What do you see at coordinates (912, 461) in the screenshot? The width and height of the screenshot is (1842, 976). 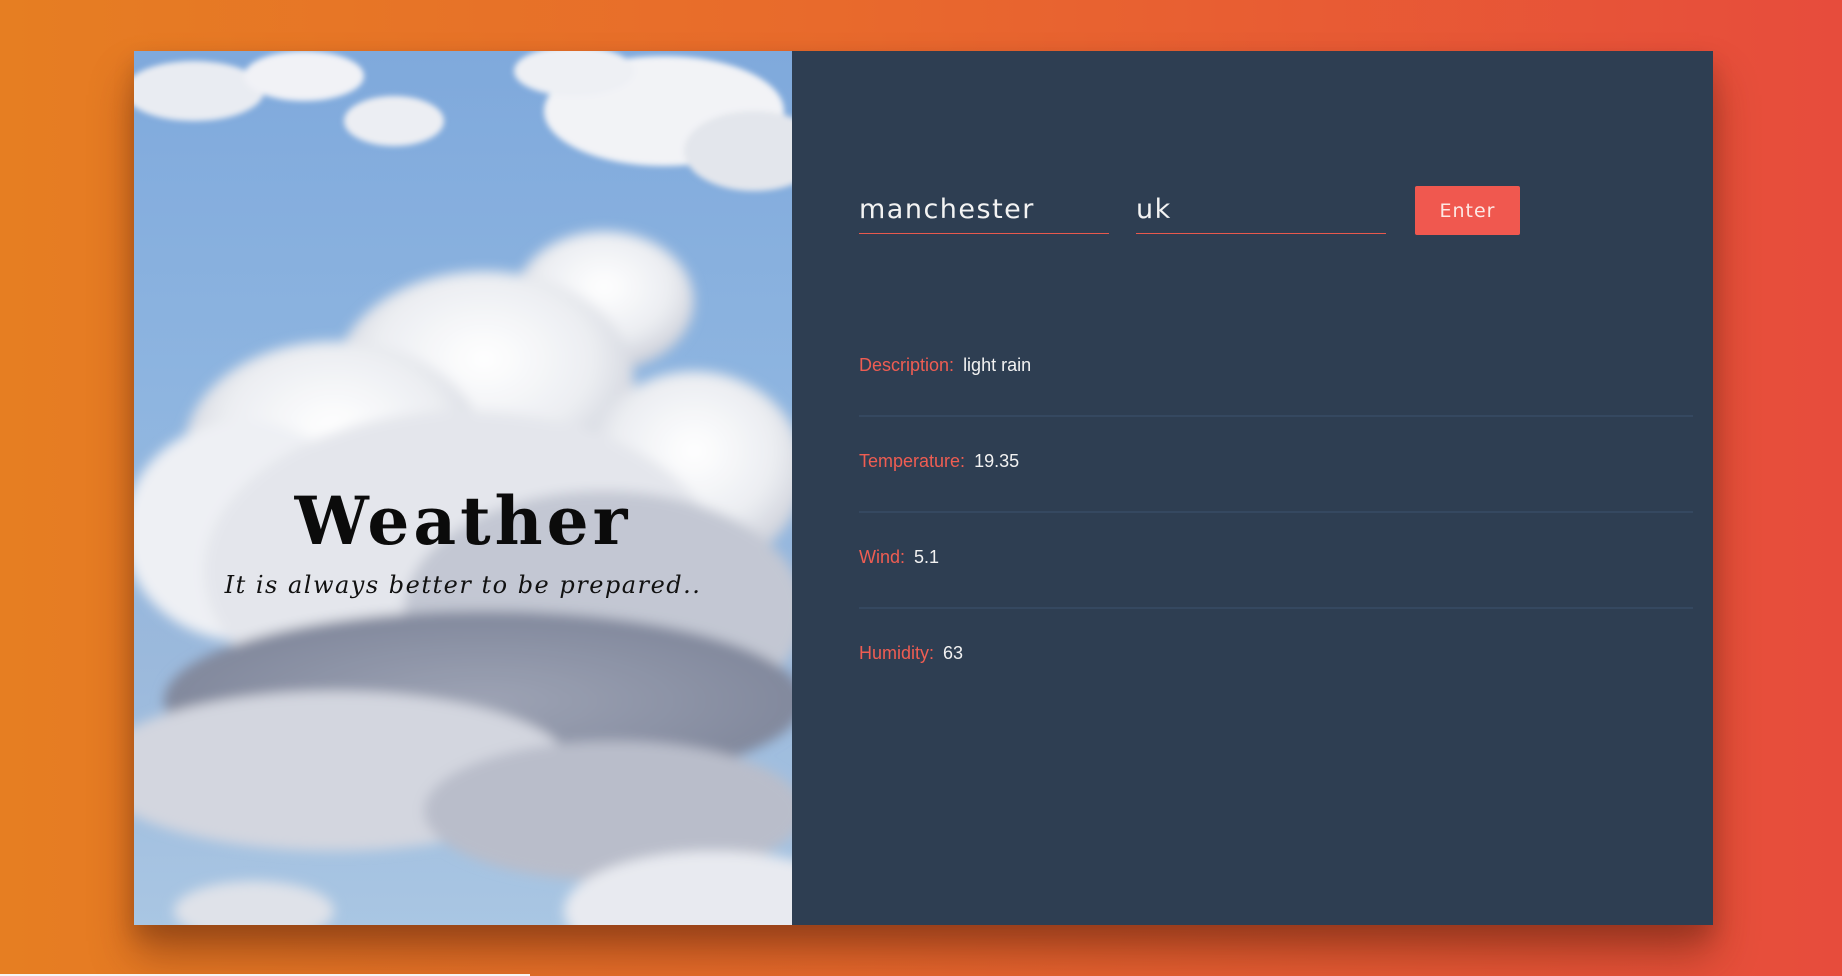 I see `temperature-label: Temperature:` at bounding box center [912, 461].